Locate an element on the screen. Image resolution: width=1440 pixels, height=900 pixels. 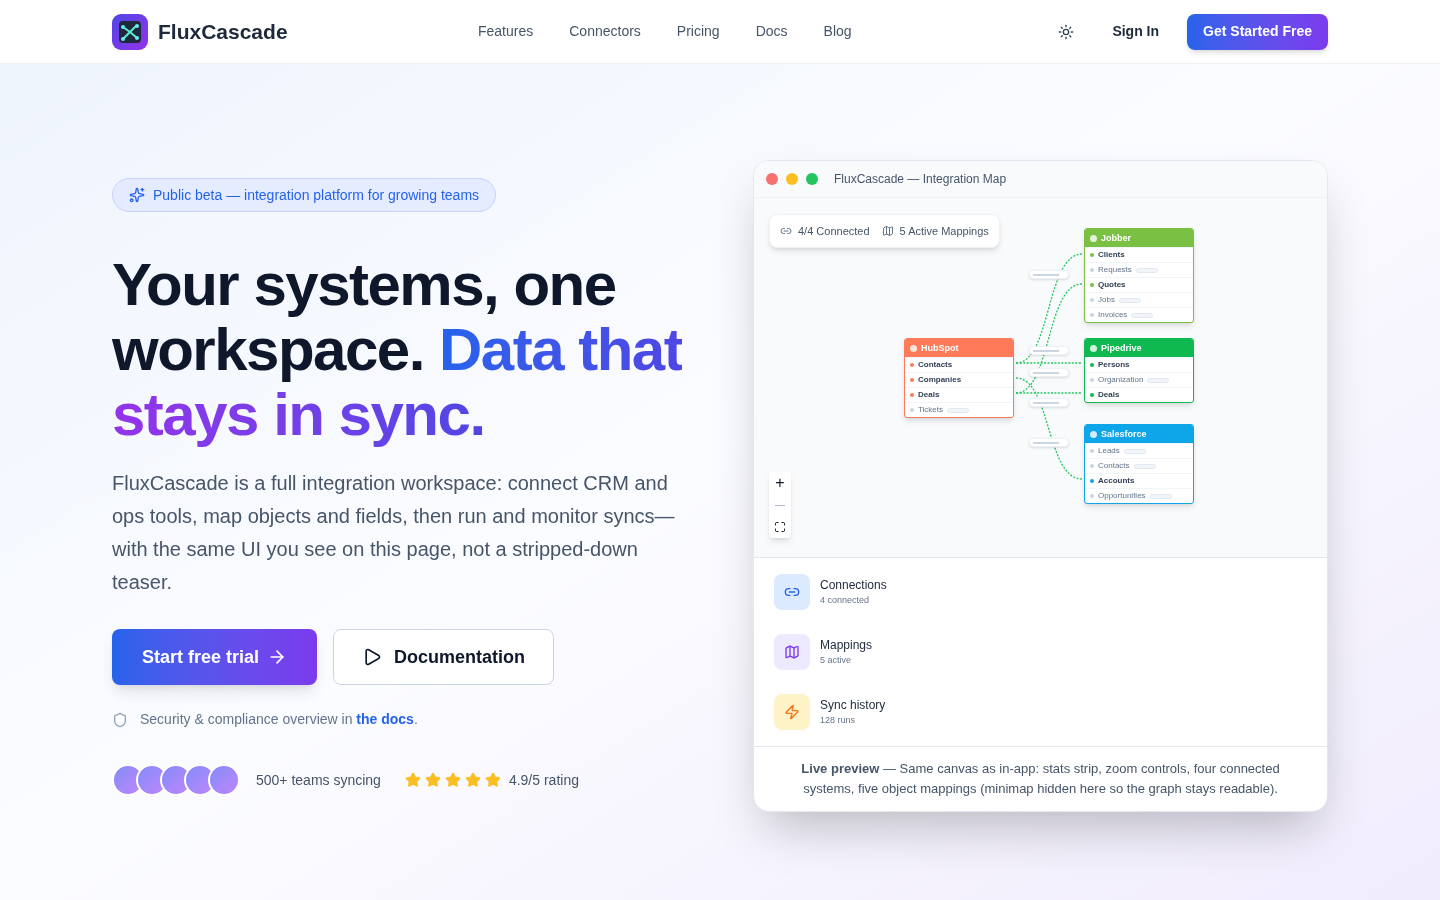
lightning-icon is located at coordinates (792, 712).